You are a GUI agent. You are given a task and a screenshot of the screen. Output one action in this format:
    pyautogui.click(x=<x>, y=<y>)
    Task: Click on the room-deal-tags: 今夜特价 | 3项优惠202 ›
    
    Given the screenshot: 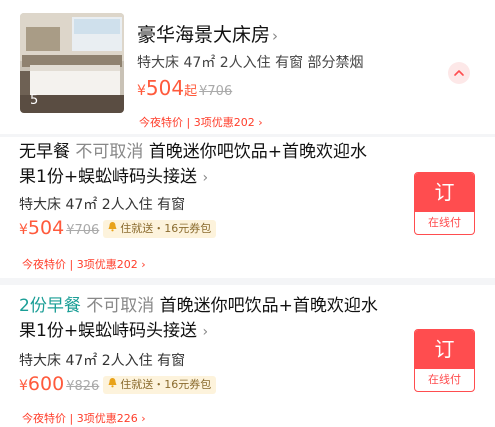 What is the action you would take?
    pyautogui.click(x=201, y=122)
    